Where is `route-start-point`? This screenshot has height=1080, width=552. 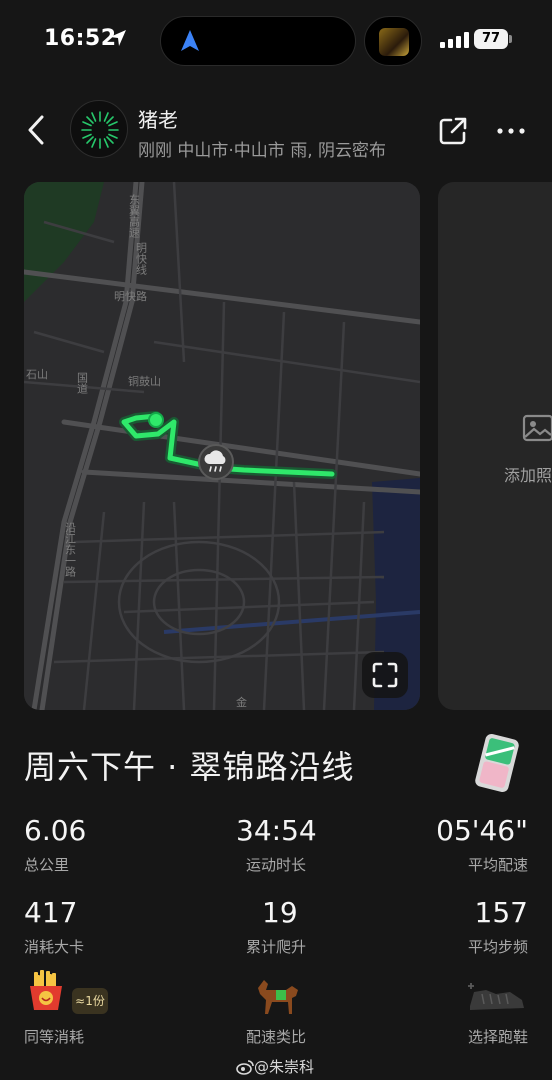 route-start-point is located at coordinates (156, 420).